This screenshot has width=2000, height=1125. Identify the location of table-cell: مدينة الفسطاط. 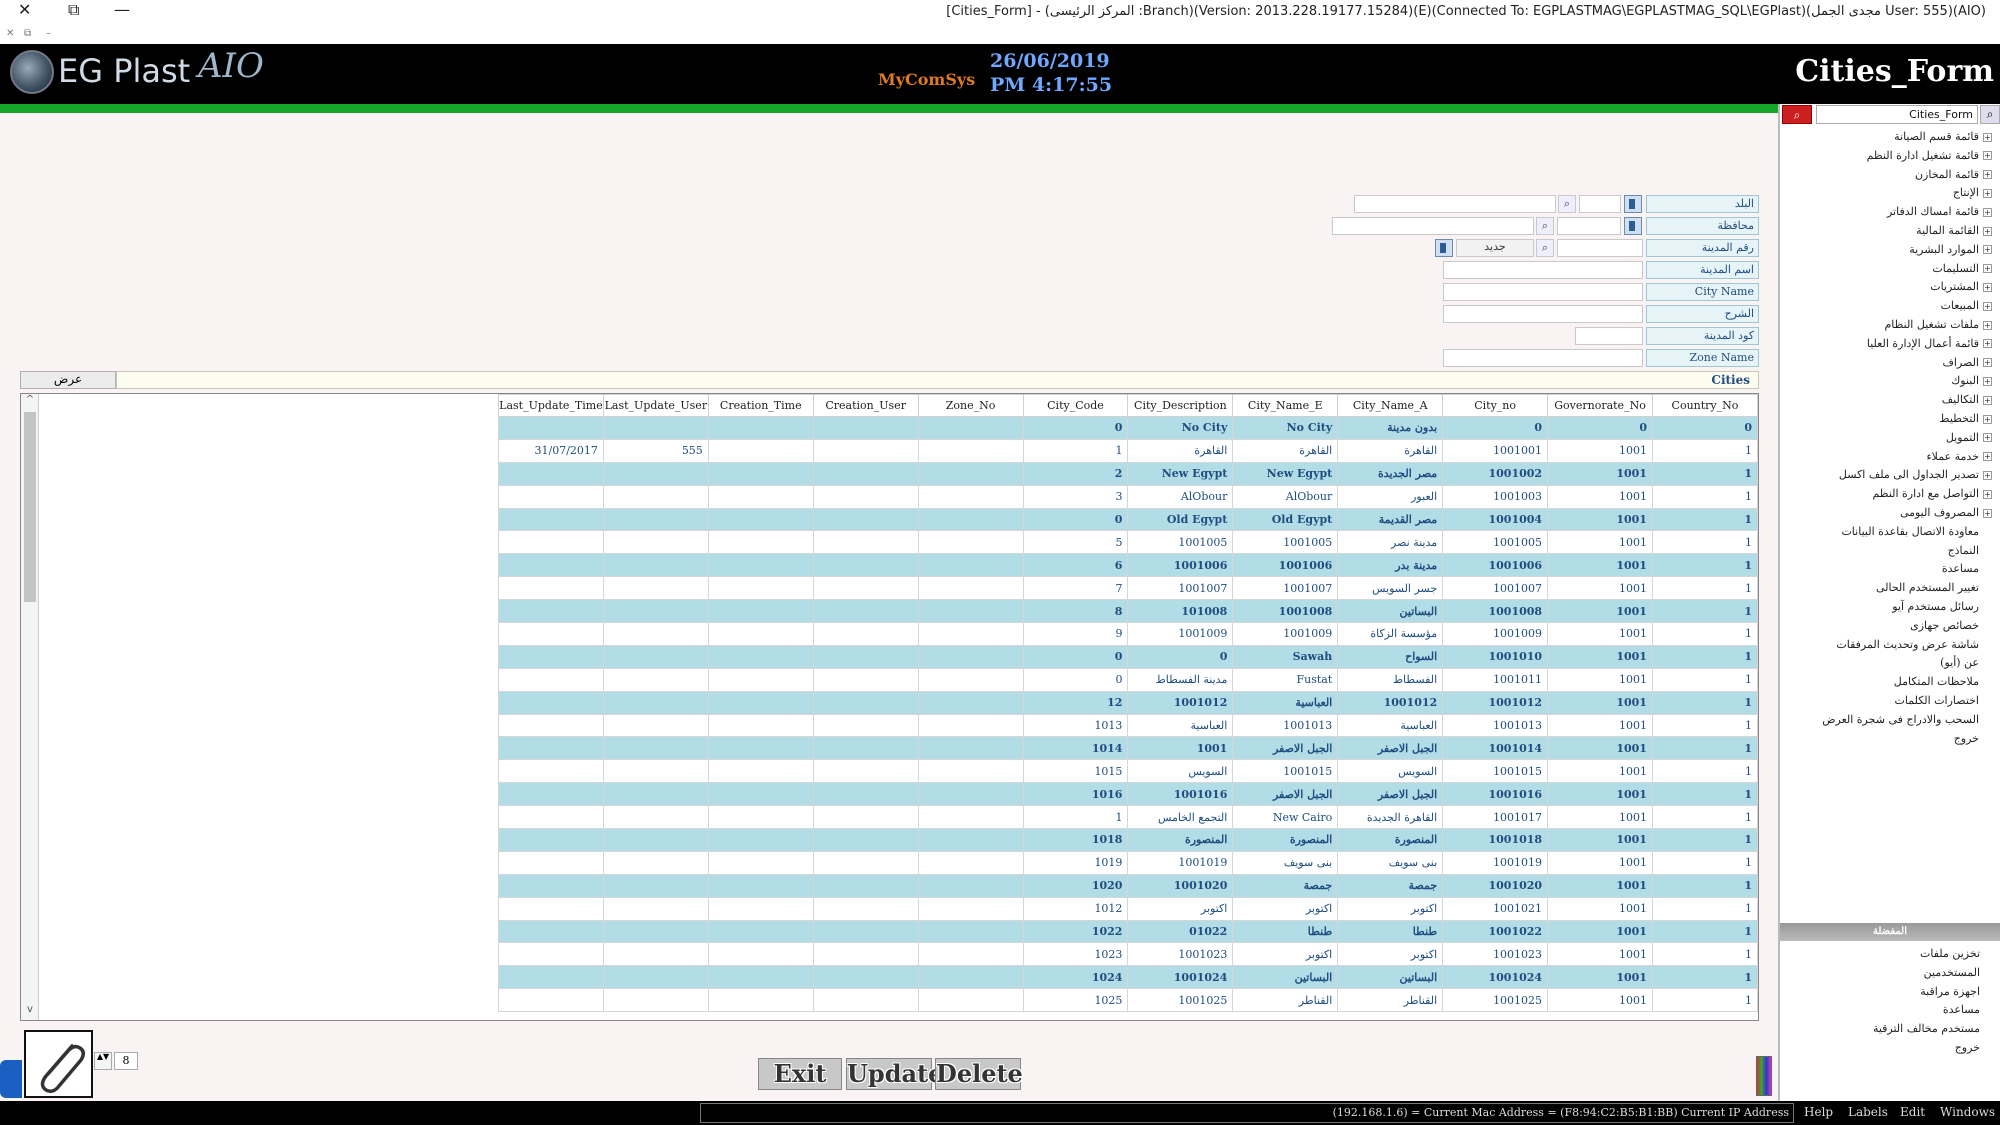
(1180, 679).